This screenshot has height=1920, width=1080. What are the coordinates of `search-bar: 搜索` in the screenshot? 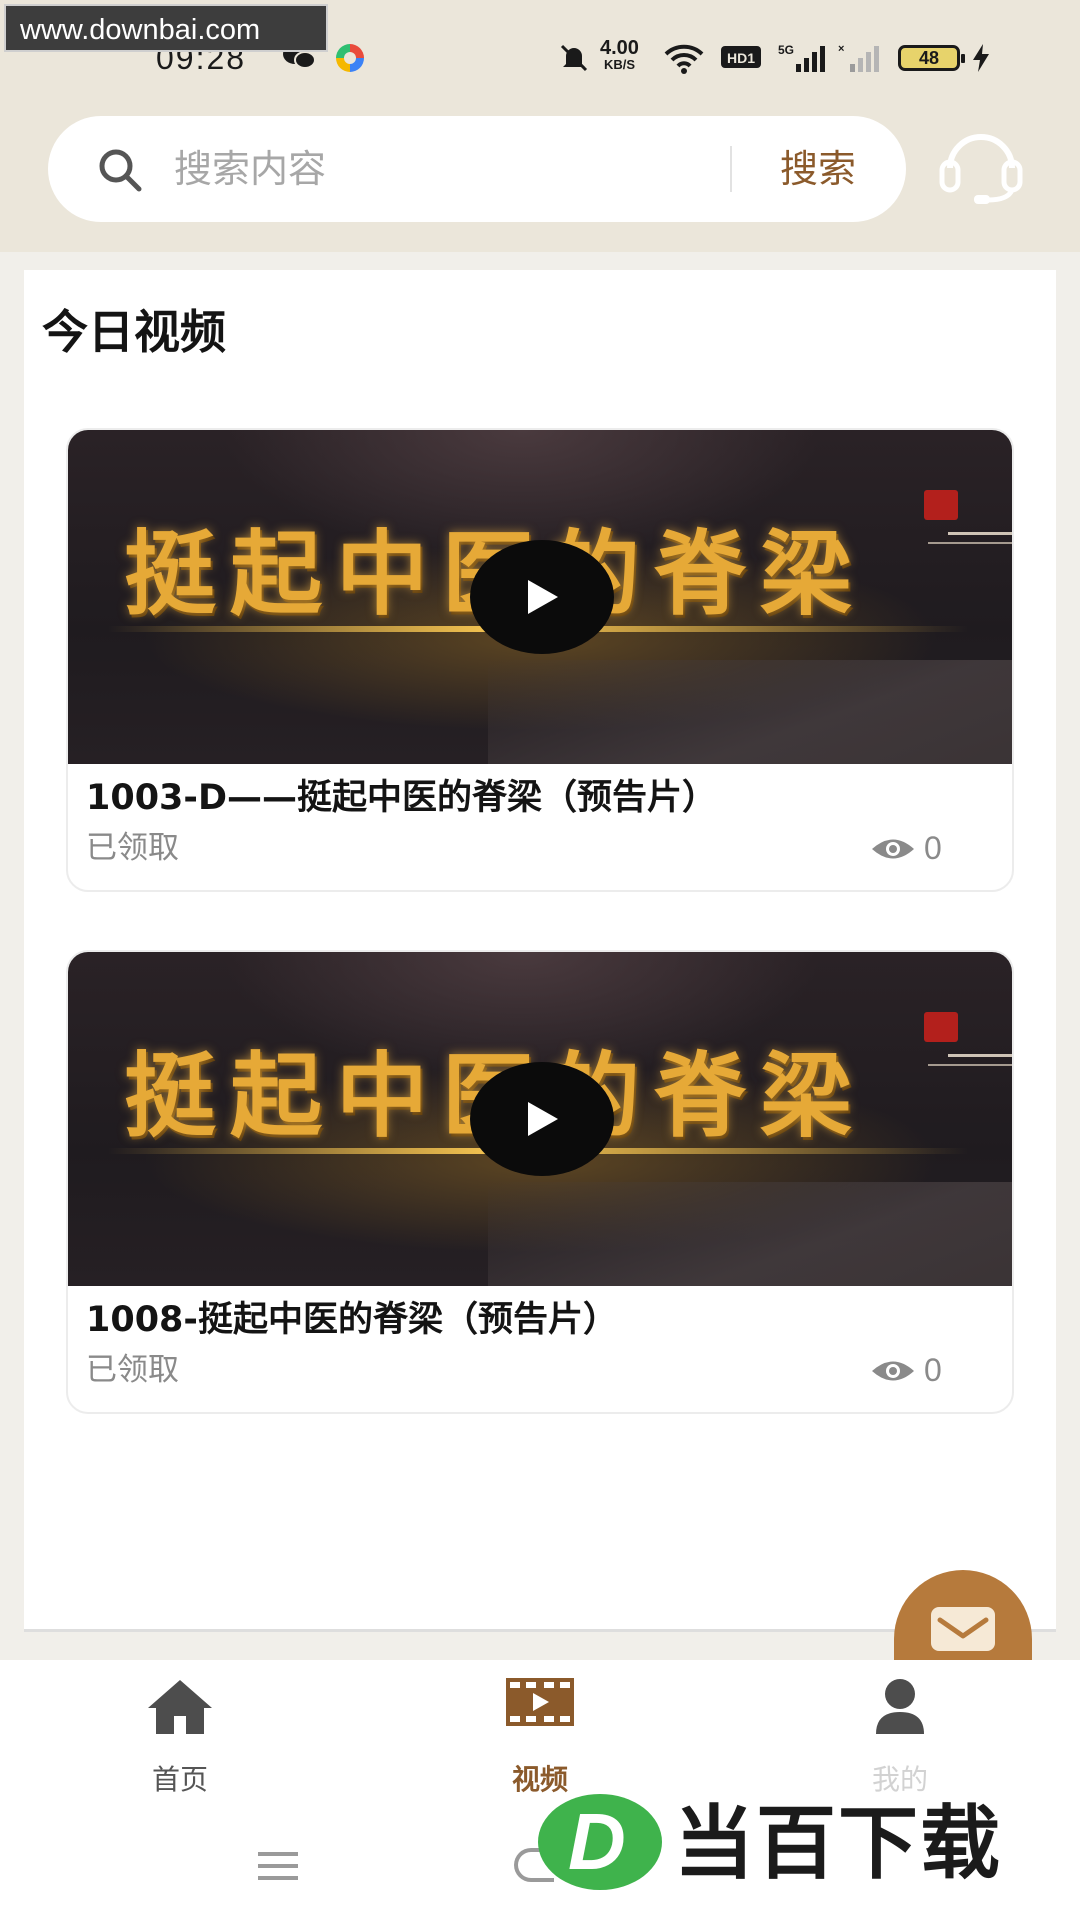 It's located at (477, 169).